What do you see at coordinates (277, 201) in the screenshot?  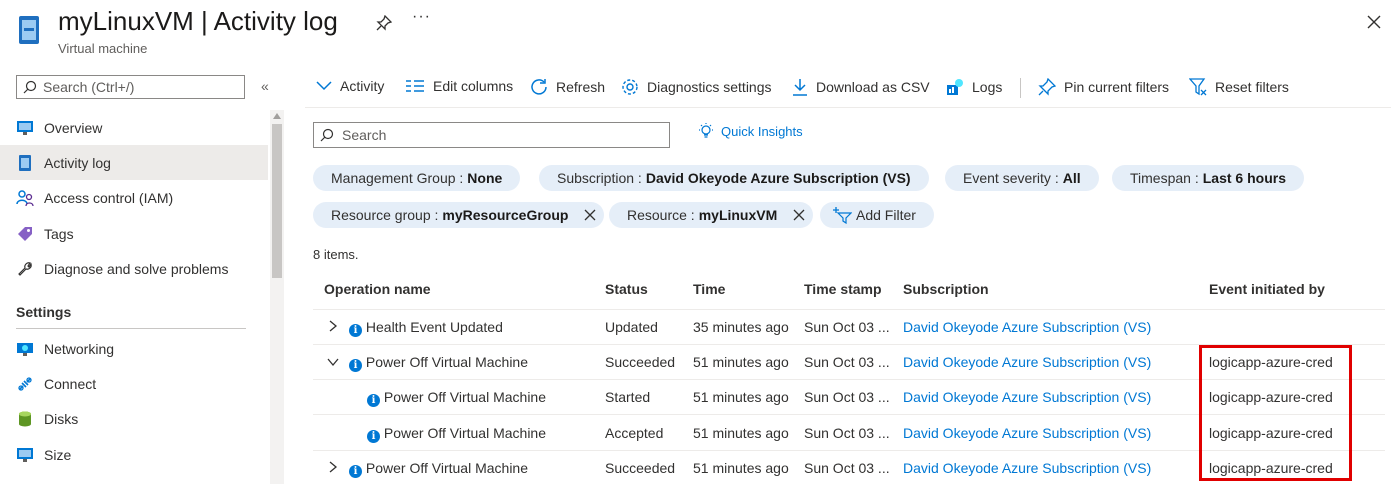 I see `sidebar-scrollbar-thumb` at bounding box center [277, 201].